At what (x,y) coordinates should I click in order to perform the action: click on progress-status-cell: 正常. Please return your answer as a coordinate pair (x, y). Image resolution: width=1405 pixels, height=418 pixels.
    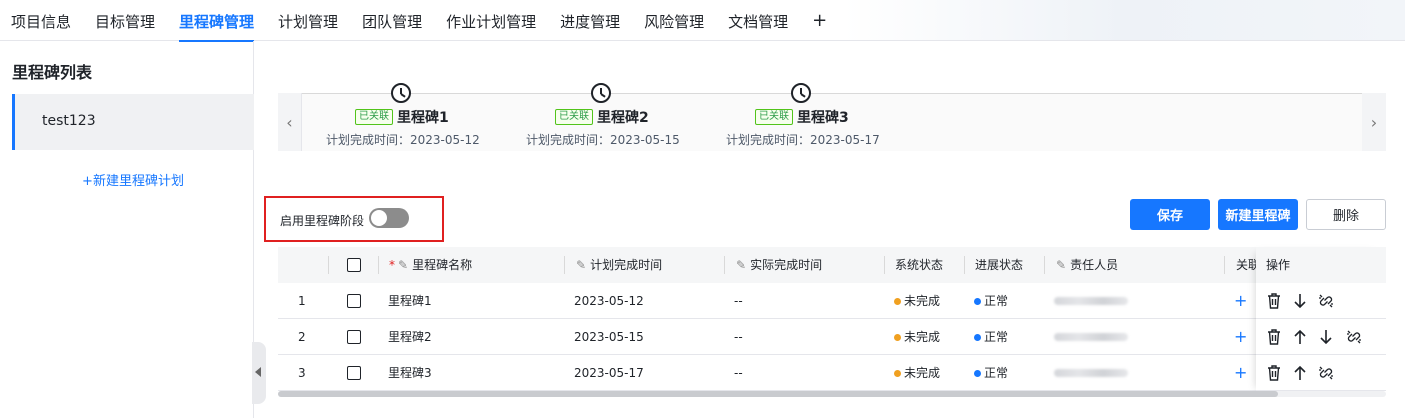
    Looking at the image, I should click on (991, 301).